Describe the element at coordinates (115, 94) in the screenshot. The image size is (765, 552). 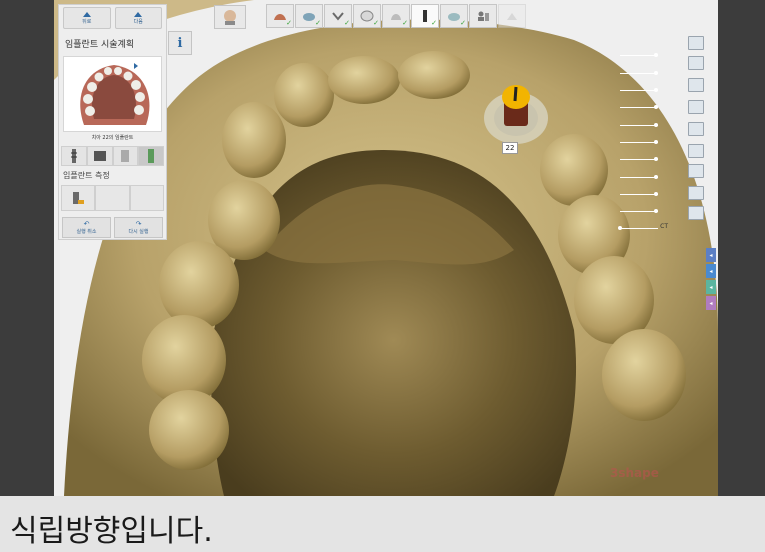
I see `jaw-thumbnail-image` at that location.